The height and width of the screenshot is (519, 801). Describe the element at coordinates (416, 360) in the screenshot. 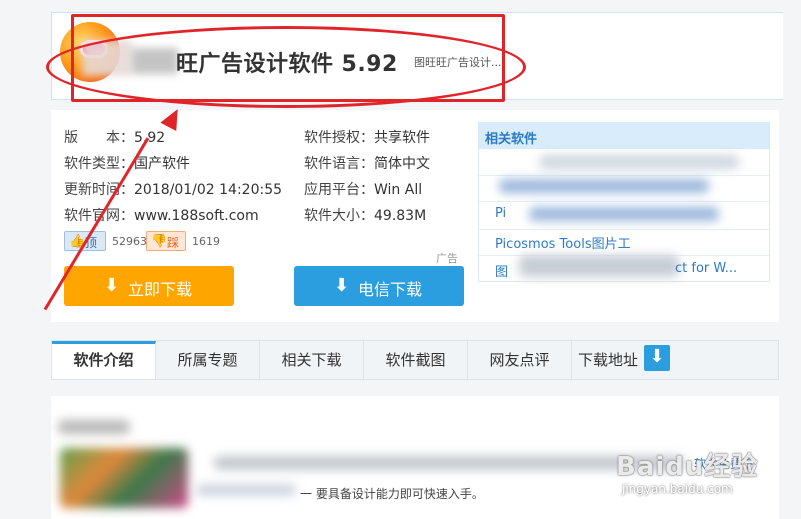

I see `tab-screenshots: 软件截图` at that location.